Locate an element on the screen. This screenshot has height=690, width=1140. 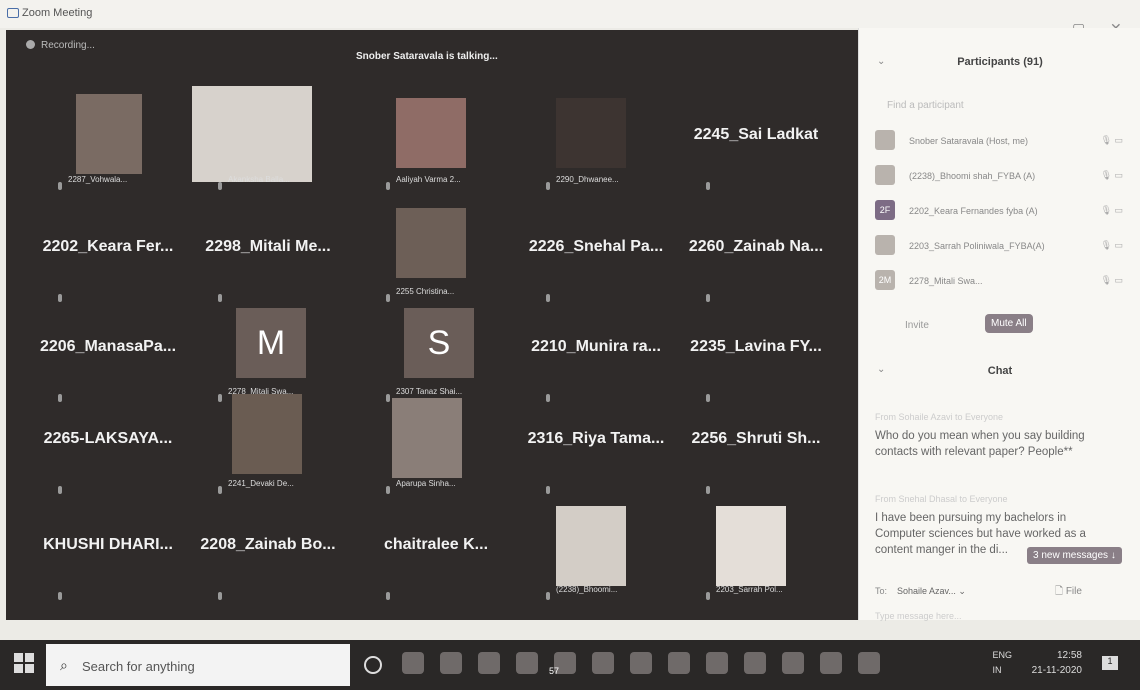
search-placeholder: Search for anything is located at coordinates (138, 666).